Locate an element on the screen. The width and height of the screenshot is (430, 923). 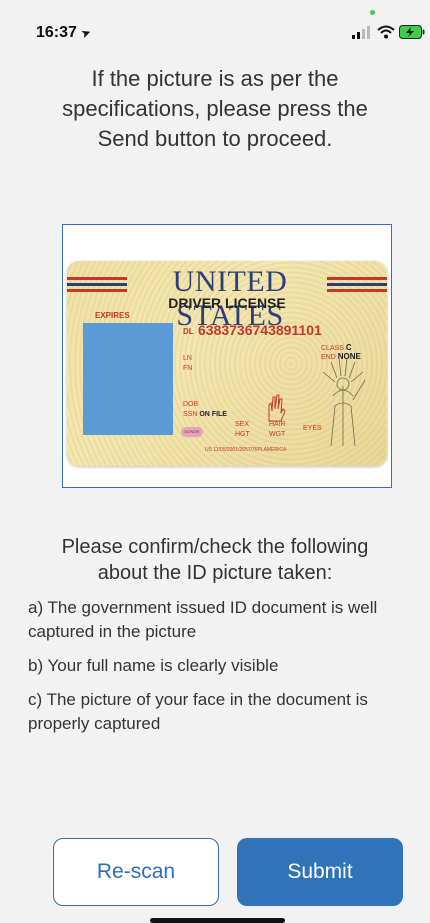
ln-label: LN is located at coordinates (187, 358).